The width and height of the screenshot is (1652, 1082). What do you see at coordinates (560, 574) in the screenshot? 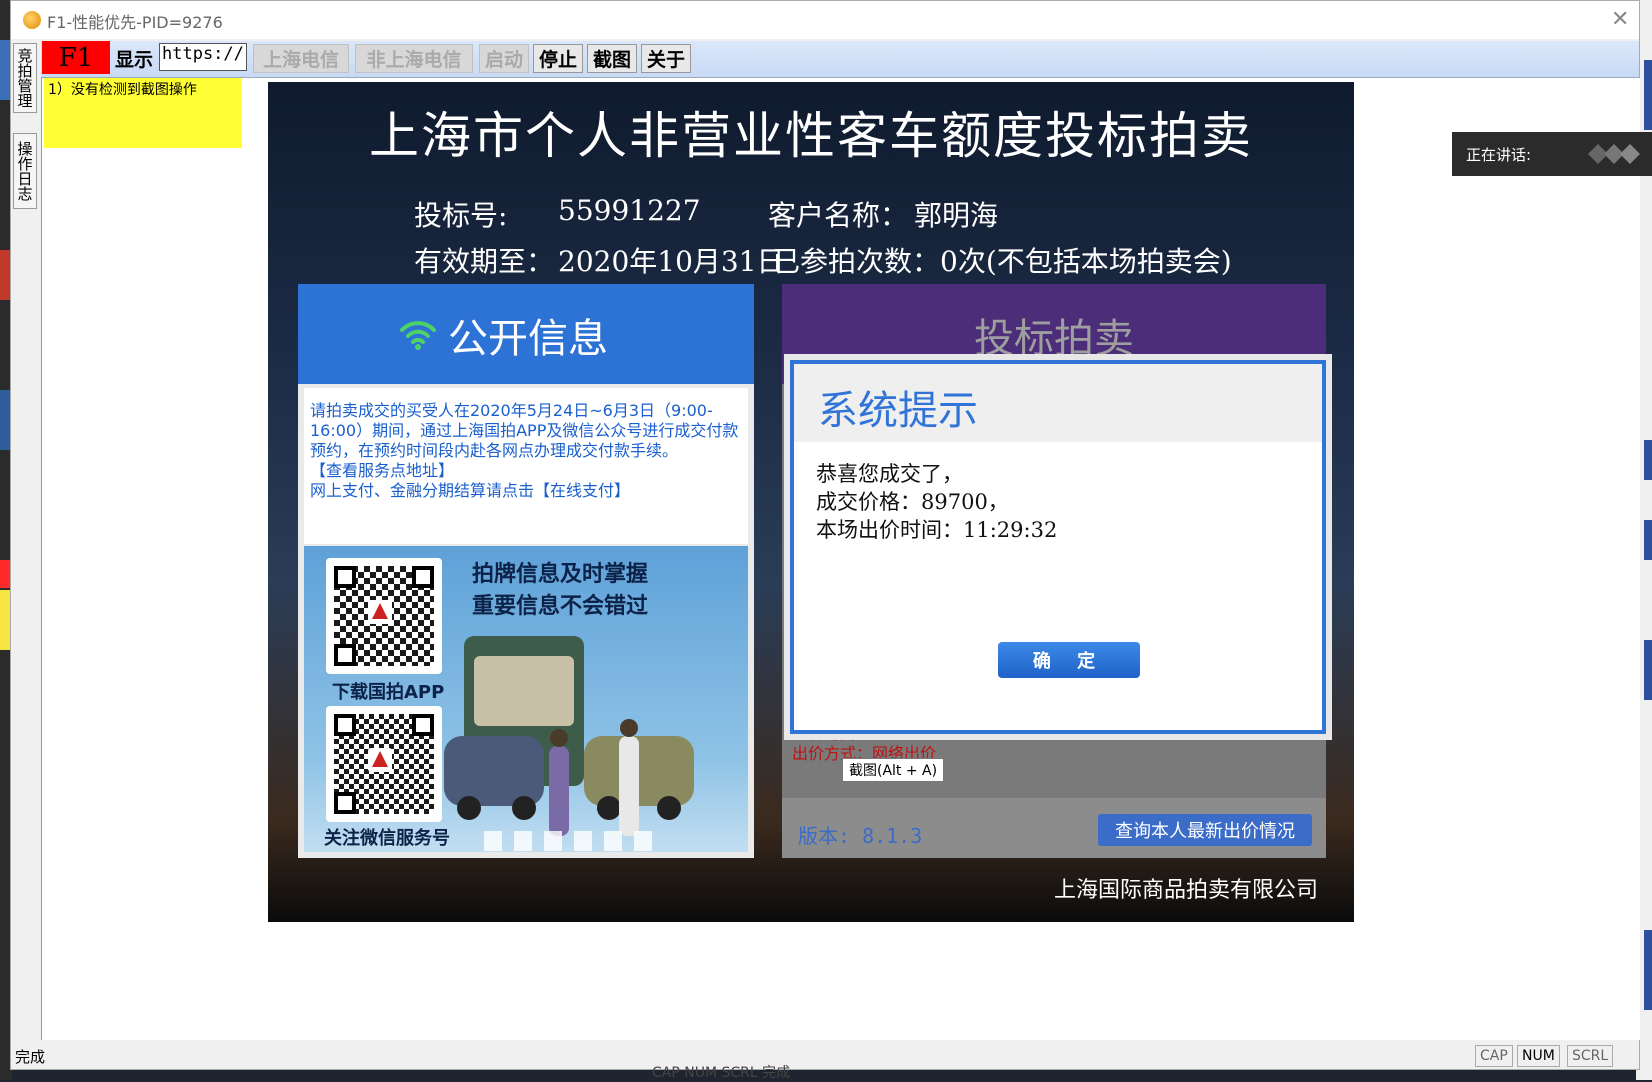
I see `promo-slogan-1: 拍牌信息及时掌握` at bounding box center [560, 574].